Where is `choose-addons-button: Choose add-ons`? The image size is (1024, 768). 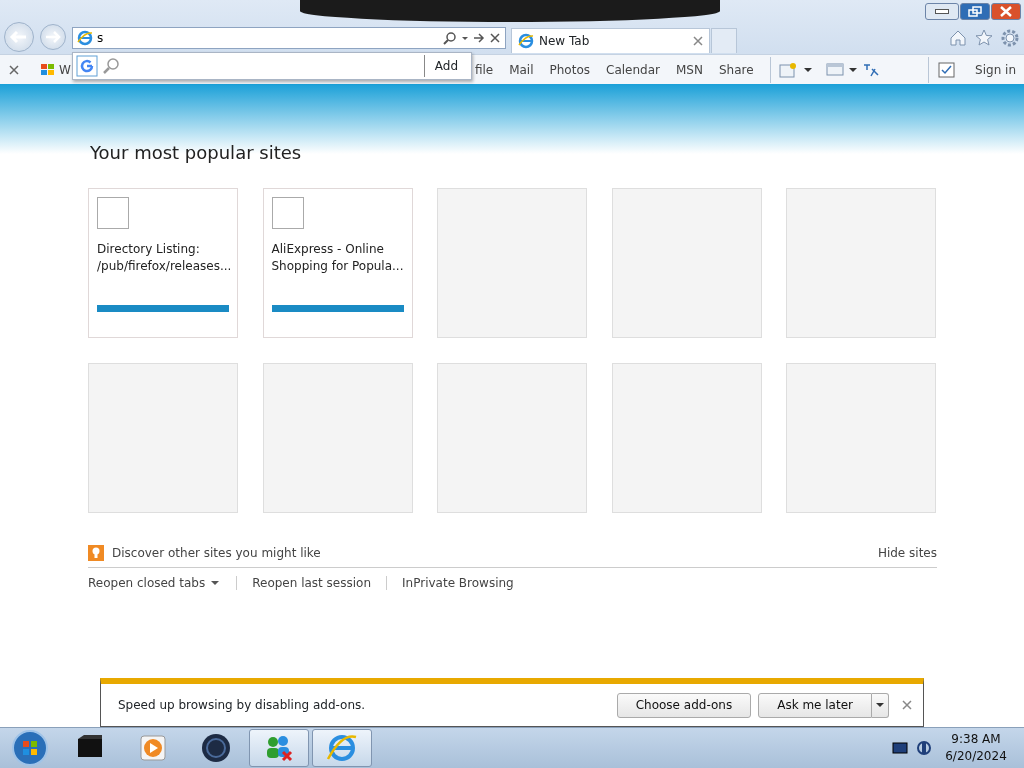
choose-addons-button: Choose add-ons is located at coordinates (684, 705).